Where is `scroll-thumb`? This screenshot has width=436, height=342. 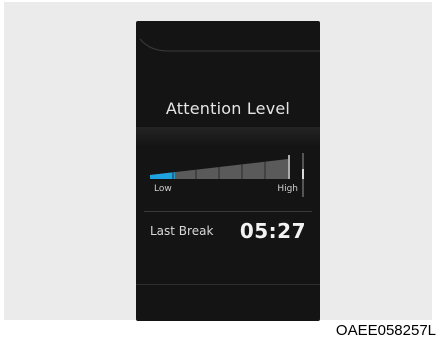 scroll-thumb is located at coordinates (303, 174).